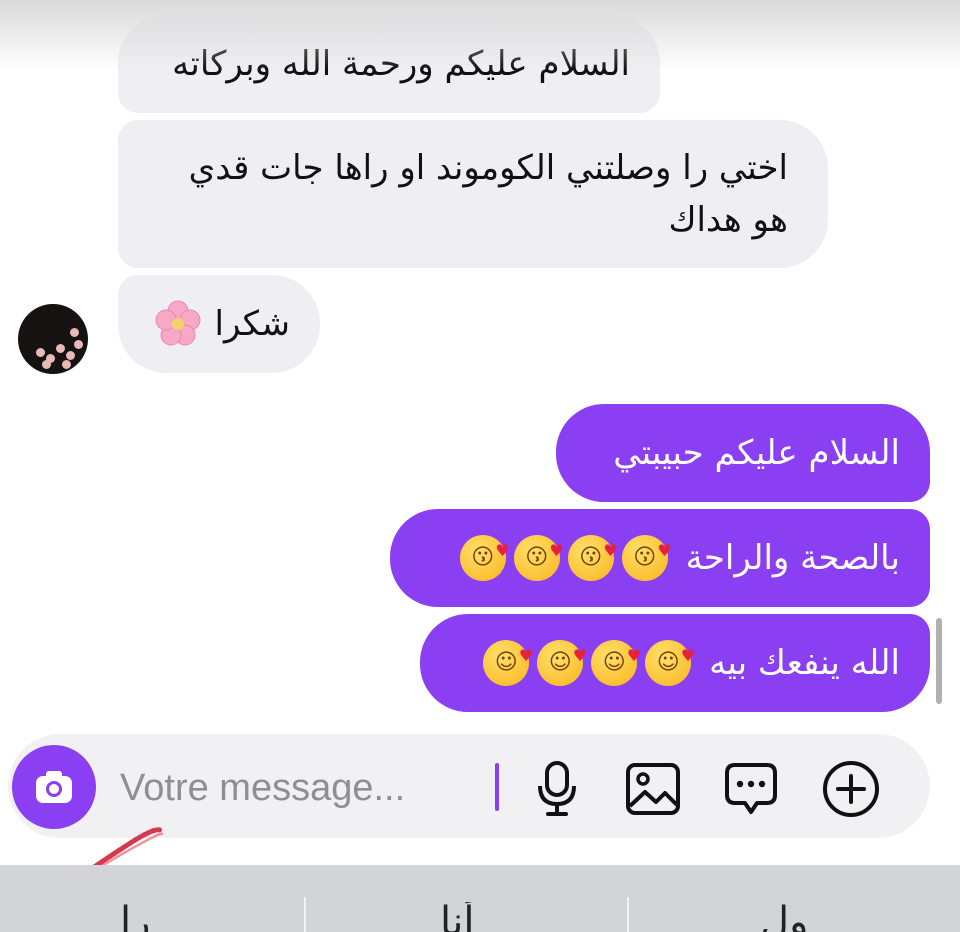 The width and height of the screenshot is (960, 932). I want to click on microphone-icon, so click(557, 788).